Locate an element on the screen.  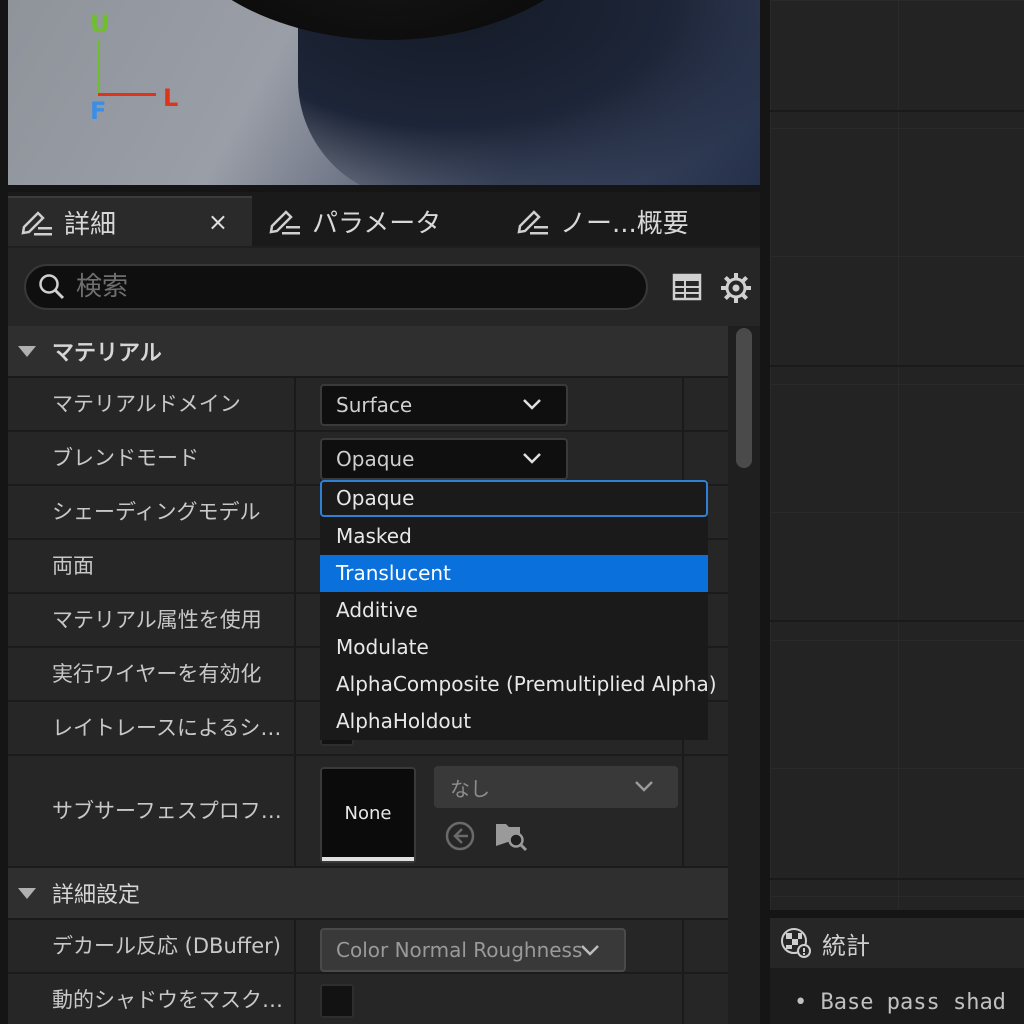
dropdown-option-masked: Masked is located at coordinates (514, 536).